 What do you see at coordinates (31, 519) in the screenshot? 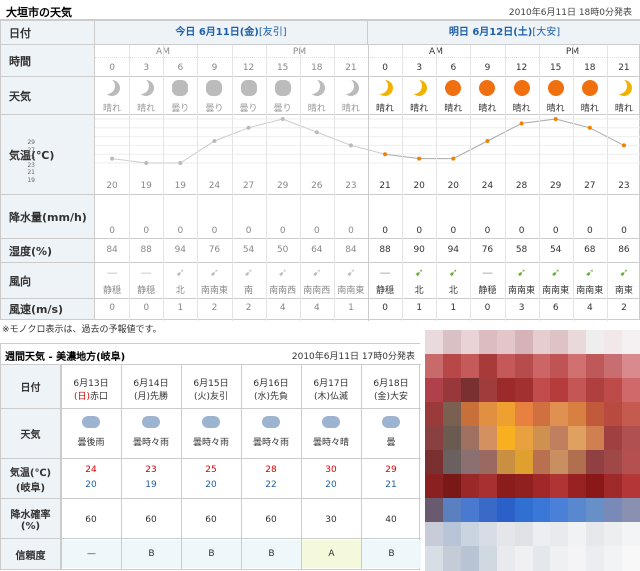
I see `weekly-label-rain: 降水確率 (%)` at bounding box center [31, 519].